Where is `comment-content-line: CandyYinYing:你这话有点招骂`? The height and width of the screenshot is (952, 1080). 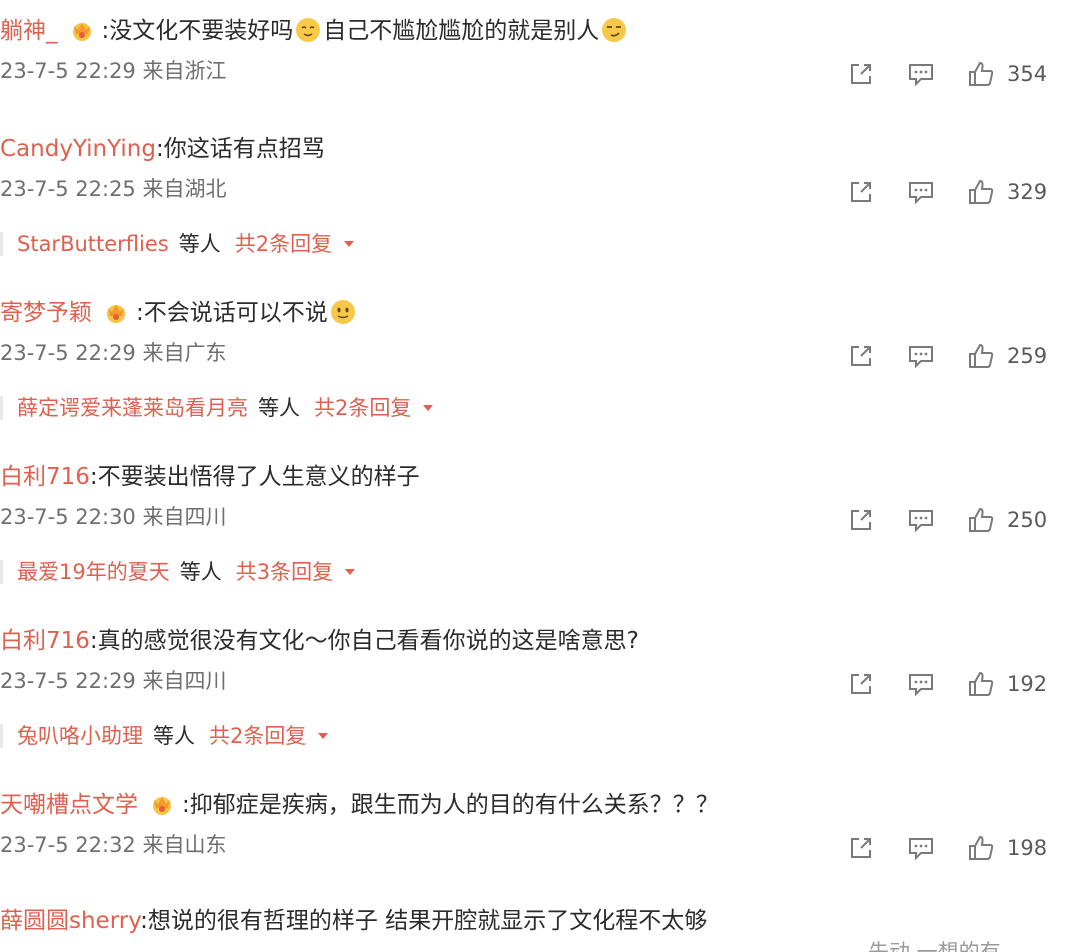 comment-content-line: CandyYinYing:你这话有点招骂 is located at coordinates (162, 149).